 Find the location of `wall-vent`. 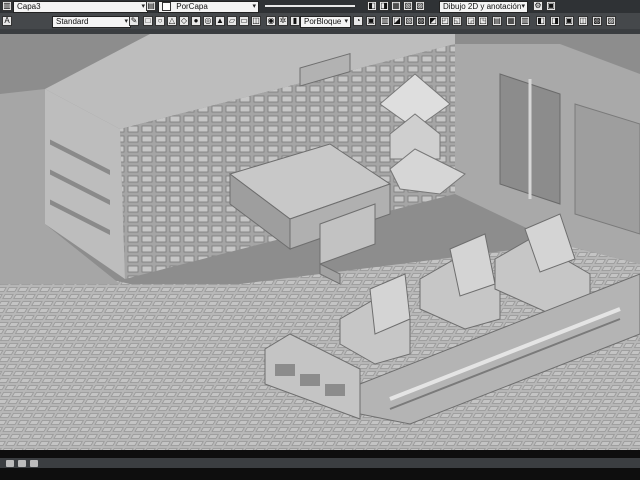

wall-vent is located at coordinates (607, 169).